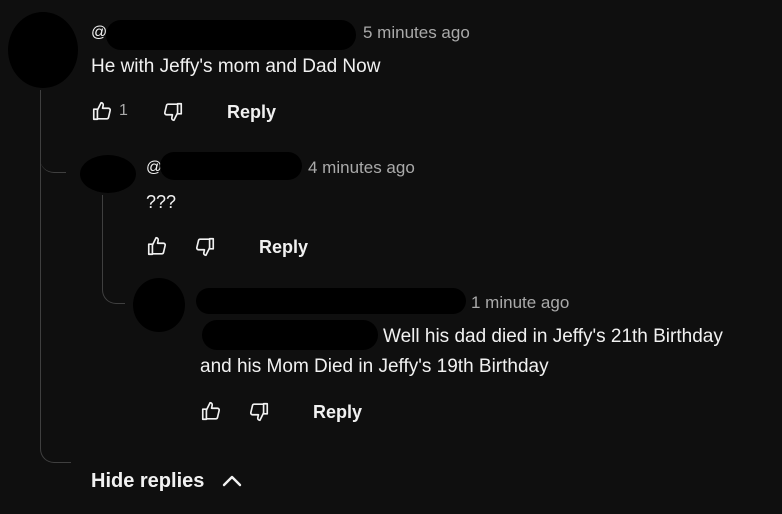 Image resolution: width=782 pixels, height=514 pixels. What do you see at coordinates (99, 33) in the screenshot?
I see `author-handle: @` at bounding box center [99, 33].